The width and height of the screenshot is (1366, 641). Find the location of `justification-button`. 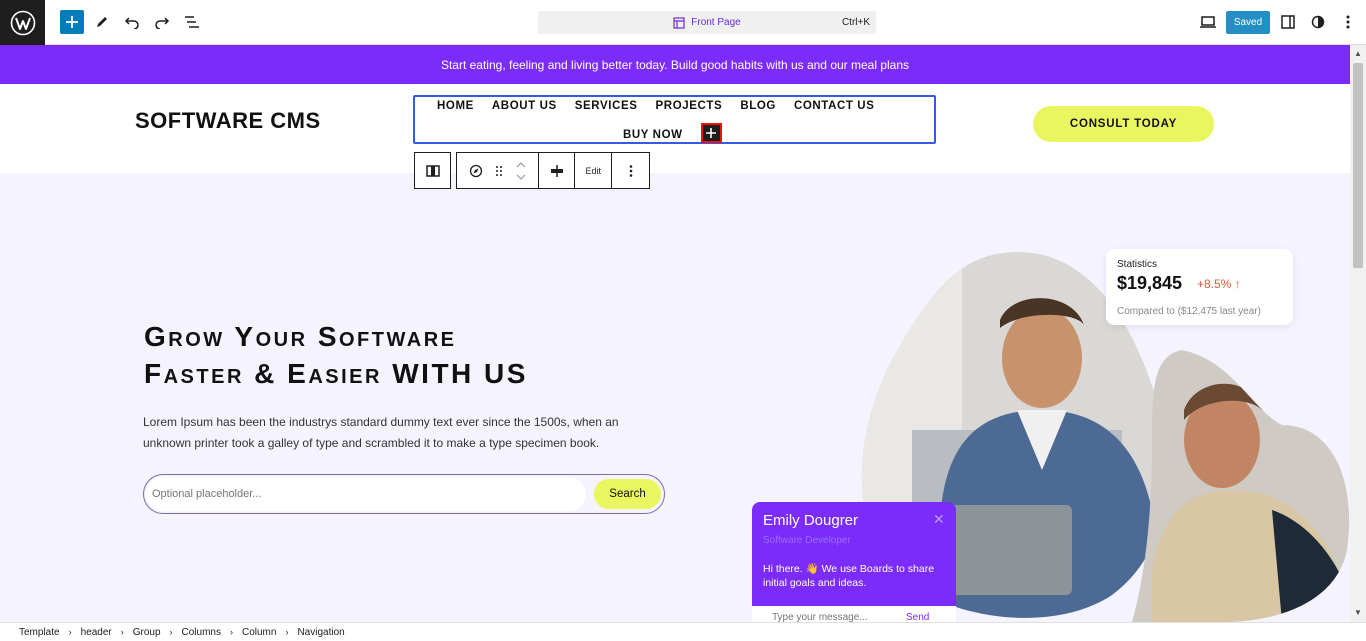

justification-button is located at coordinates (557, 170).